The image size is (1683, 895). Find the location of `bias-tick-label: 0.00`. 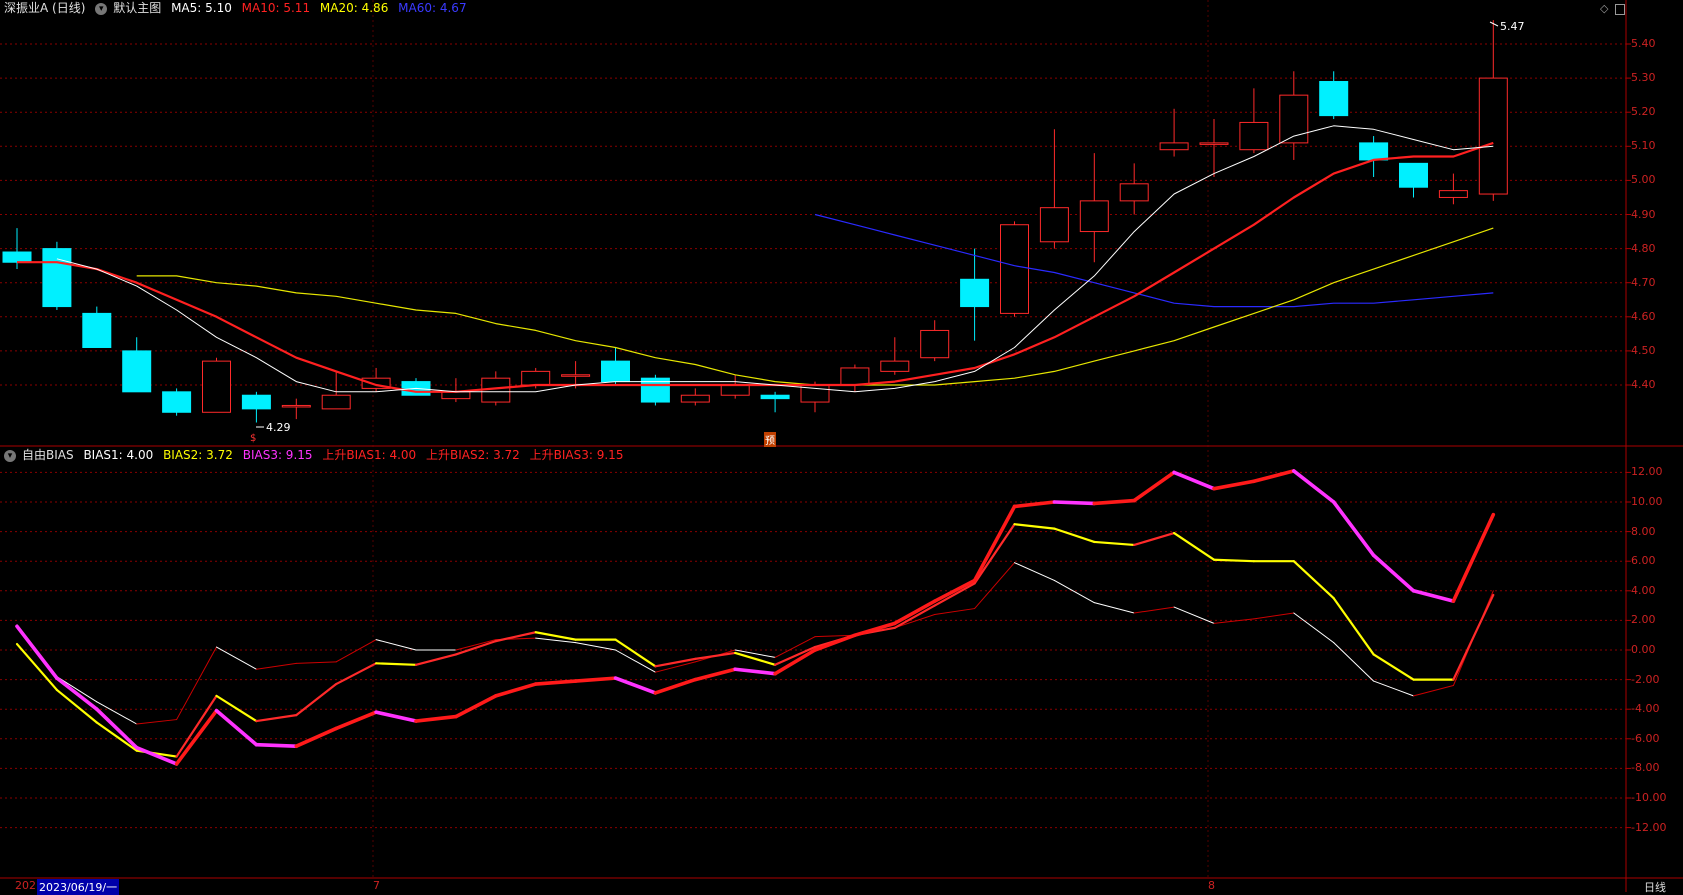

bias-tick-label: 0.00 is located at coordinates (1643, 649).